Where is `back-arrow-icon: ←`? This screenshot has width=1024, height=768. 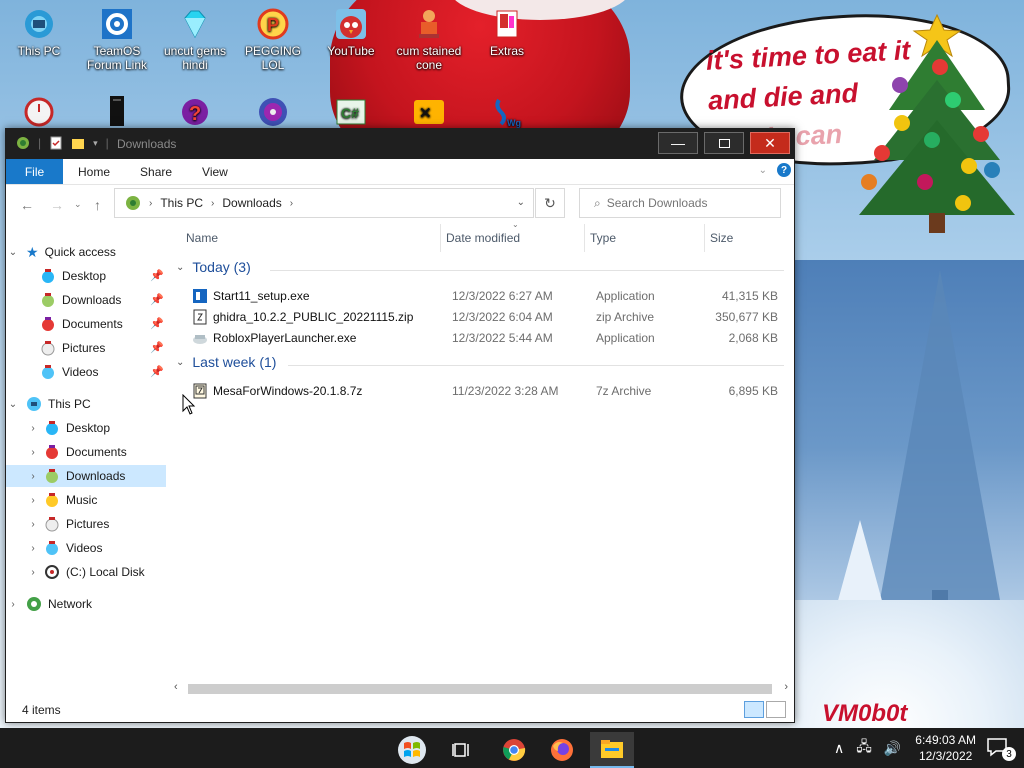
back-arrow-icon: ← is located at coordinates (27, 205).